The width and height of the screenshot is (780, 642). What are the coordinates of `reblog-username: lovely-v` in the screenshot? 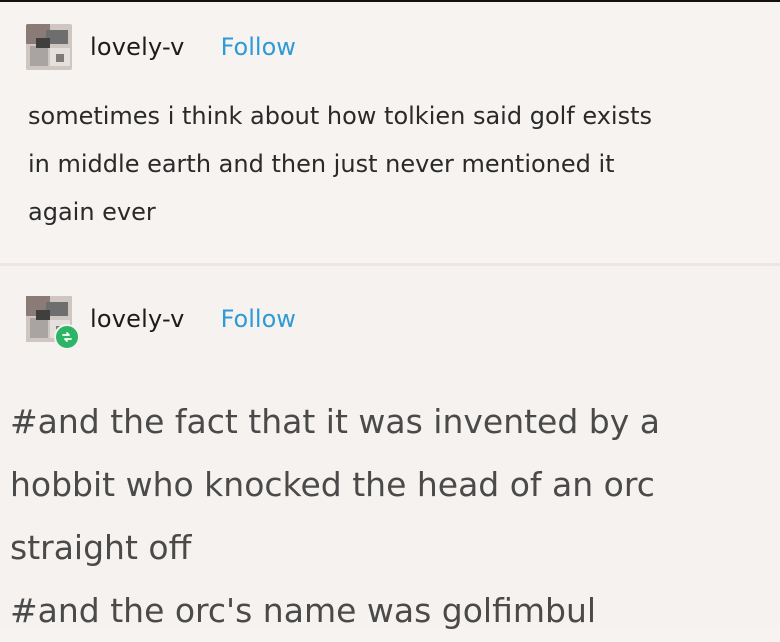 It's located at (137, 319).